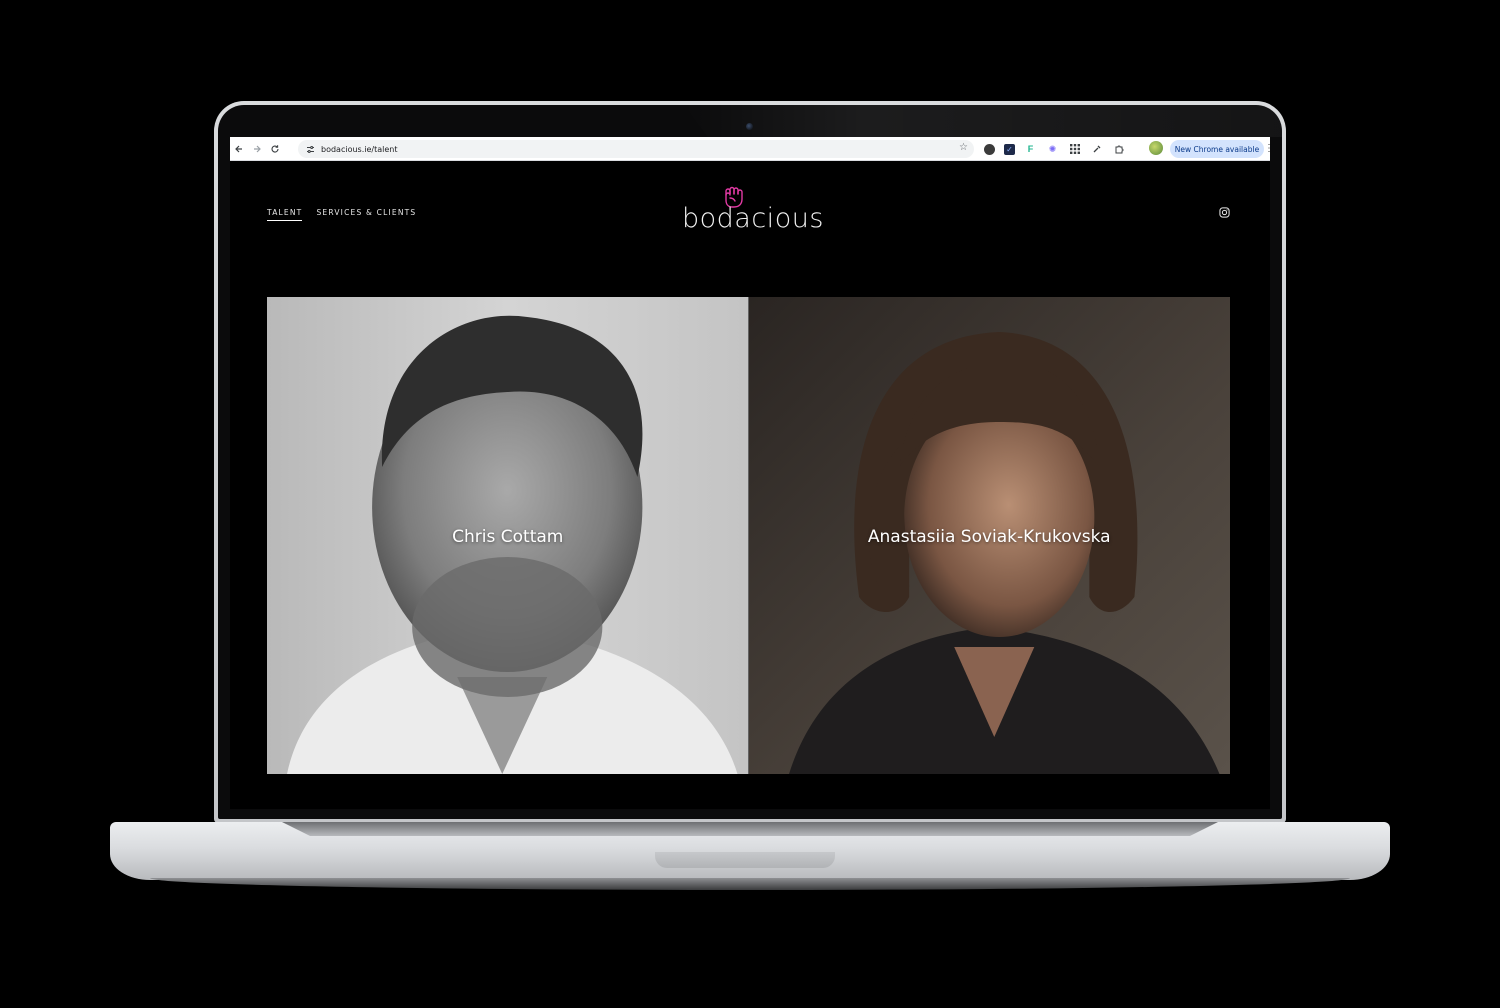  What do you see at coordinates (310, 149) in the screenshot?
I see `site-info-icon` at bounding box center [310, 149].